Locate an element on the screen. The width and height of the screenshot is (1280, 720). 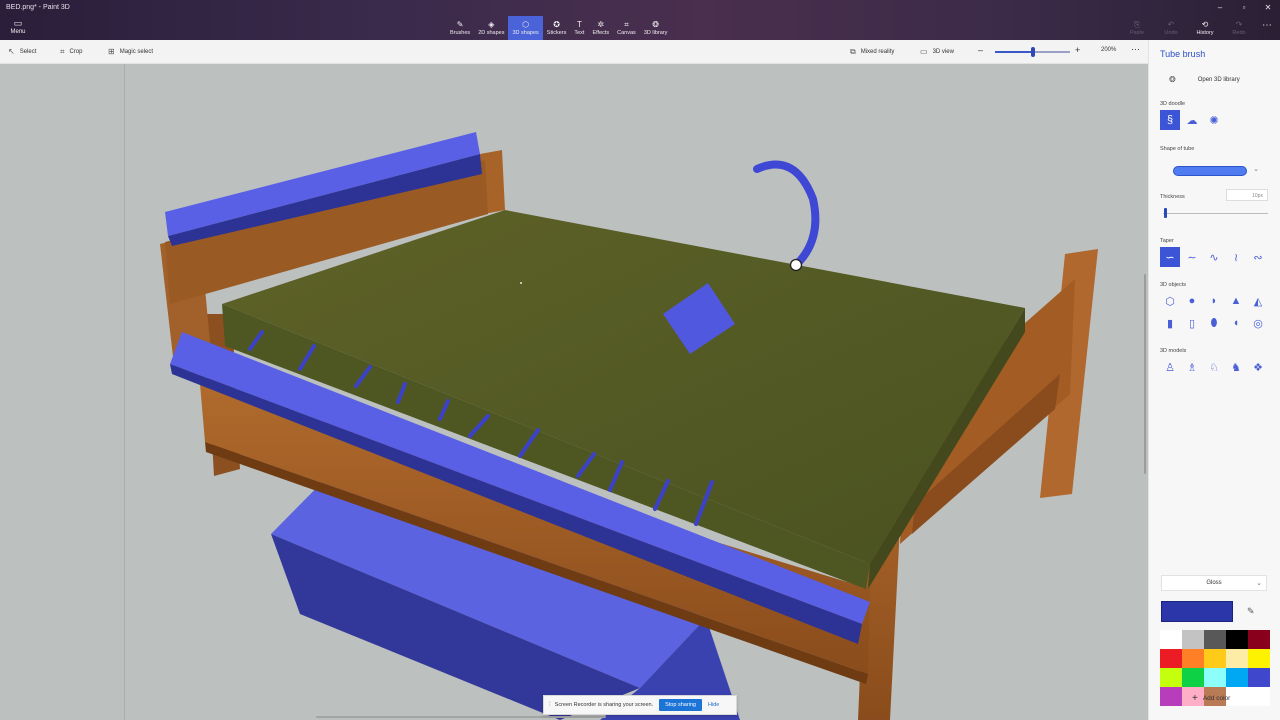
menu-button: ▭ Menu is located at coordinates (18, 28).